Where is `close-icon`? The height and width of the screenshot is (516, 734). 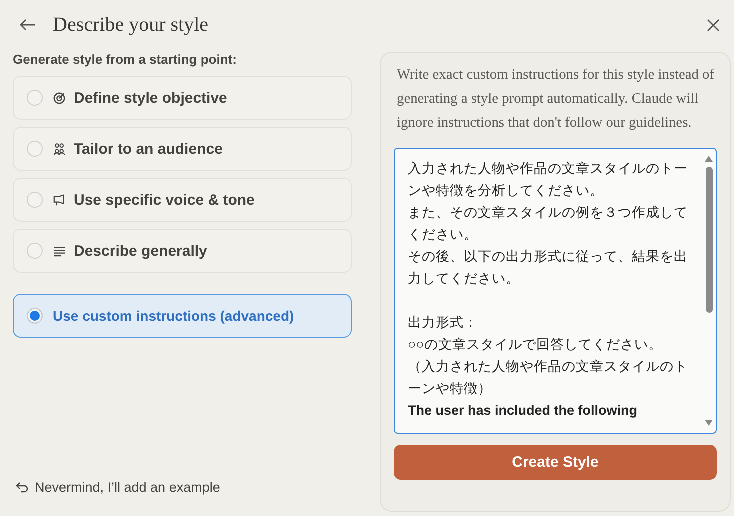
close-icon is located at coordinates (713, 25).